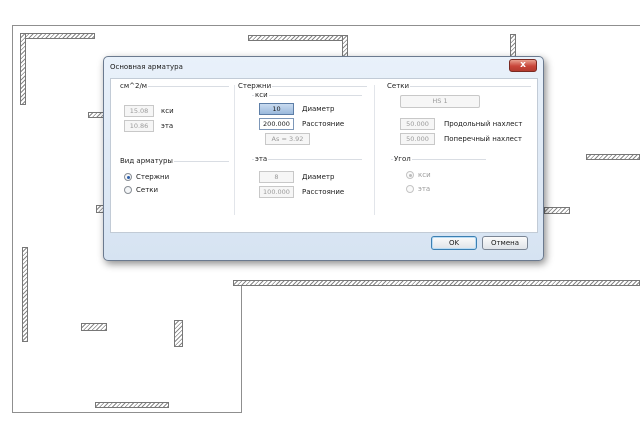 This screenshot has width=640, height=429. What do you see at coordinates (127, 412) in the screenshot?
I see `drawing-line-bottom` at bounding box center [127, 412].